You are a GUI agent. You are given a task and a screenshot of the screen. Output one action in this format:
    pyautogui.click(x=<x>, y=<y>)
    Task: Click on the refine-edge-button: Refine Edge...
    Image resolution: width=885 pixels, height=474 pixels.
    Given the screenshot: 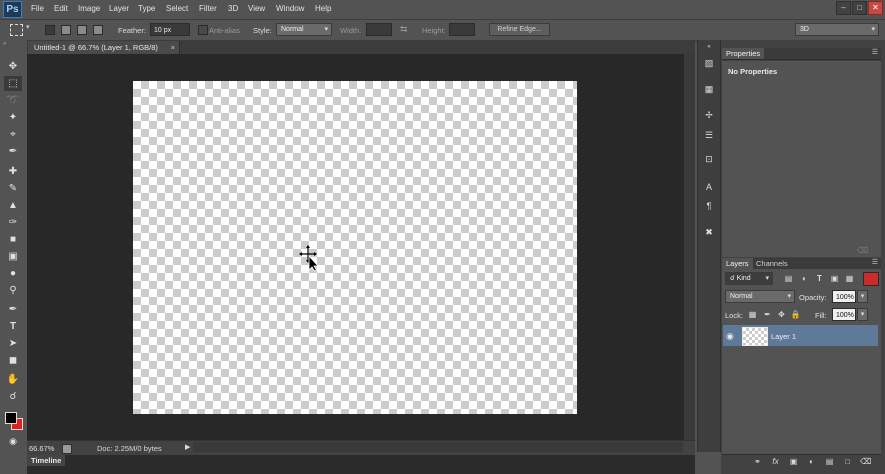 What is the action you would take?
    pyautogui.click(x=519, y=29)
    